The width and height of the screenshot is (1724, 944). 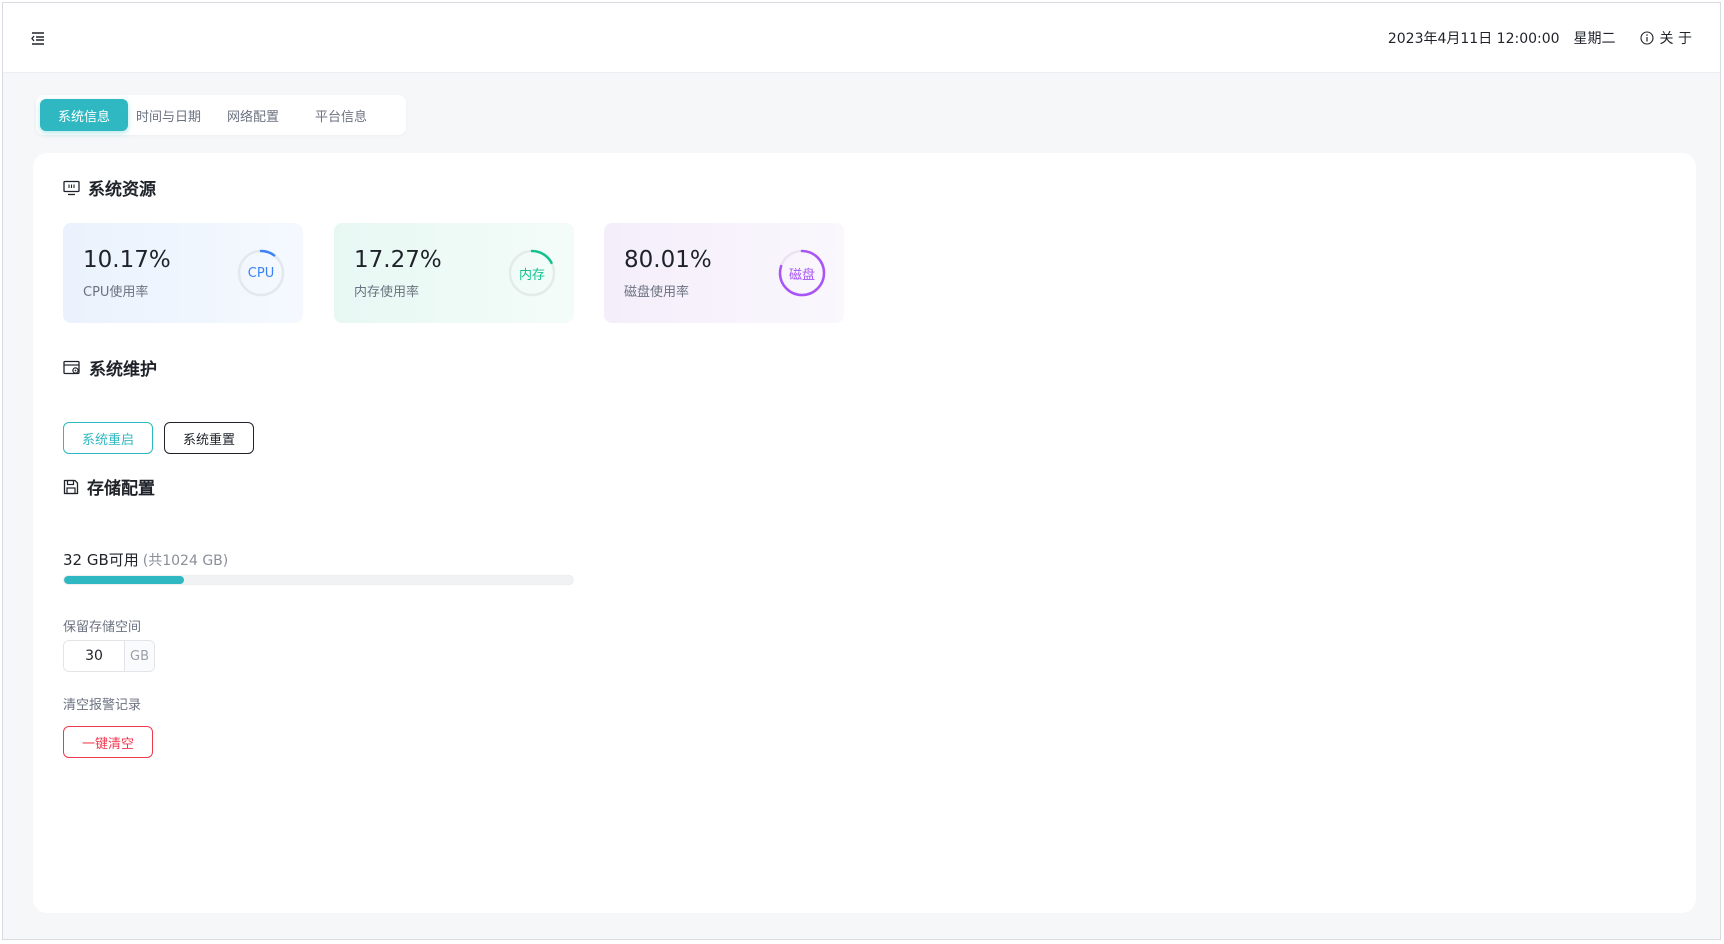 What do you see at coordinates (1594, 39) in the screenshot?
I see `current-weekday: 星期二` at bounding box center [1594, 39].